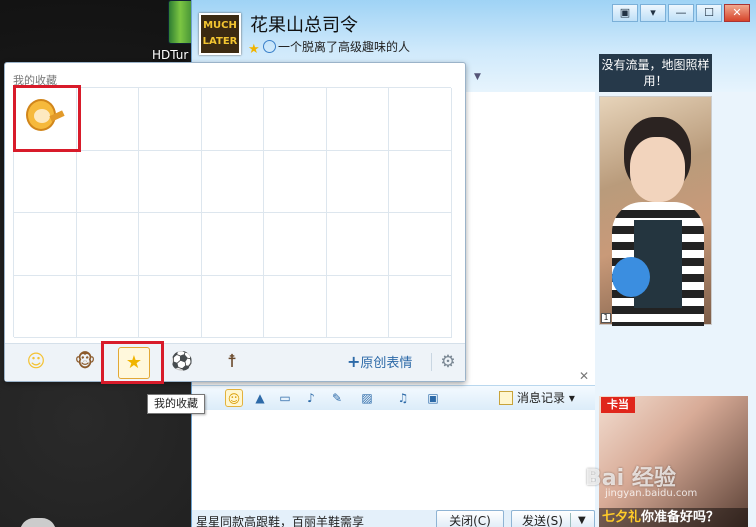  What do you see at coordinates (304, 24) in the screenshot?
I see `contact-name: 花果山总司令` at bounding box center [304, 24].